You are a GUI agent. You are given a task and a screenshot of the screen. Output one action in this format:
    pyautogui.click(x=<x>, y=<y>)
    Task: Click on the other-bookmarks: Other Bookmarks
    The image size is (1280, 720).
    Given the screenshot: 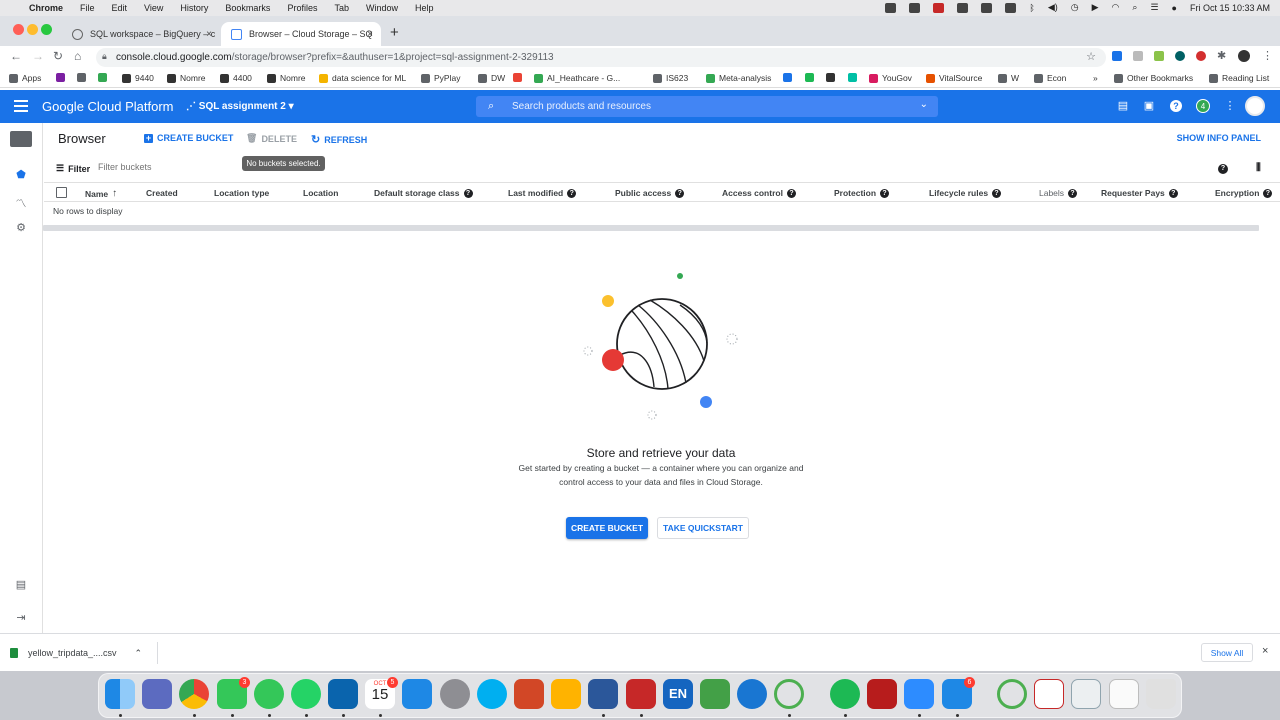 What is the action you would take?
    pyautogui.click(x=1153, y=78)
    